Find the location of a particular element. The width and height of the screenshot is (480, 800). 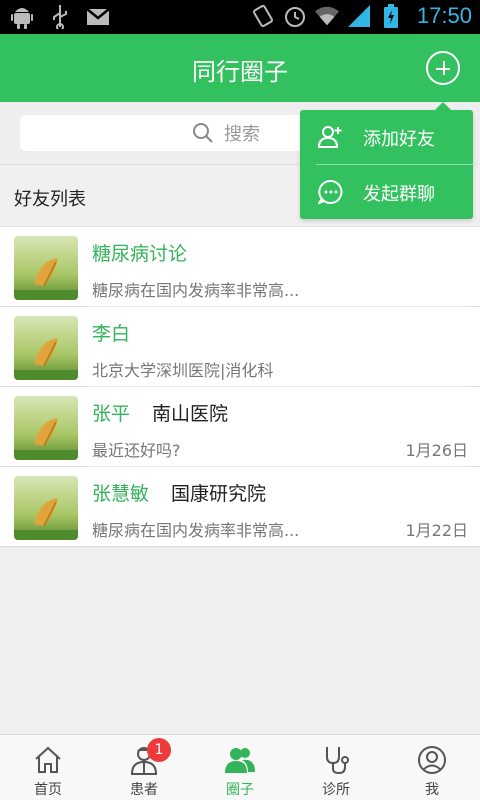

nav-item-clinic: 诊所 is located at coordinates (336, 767).